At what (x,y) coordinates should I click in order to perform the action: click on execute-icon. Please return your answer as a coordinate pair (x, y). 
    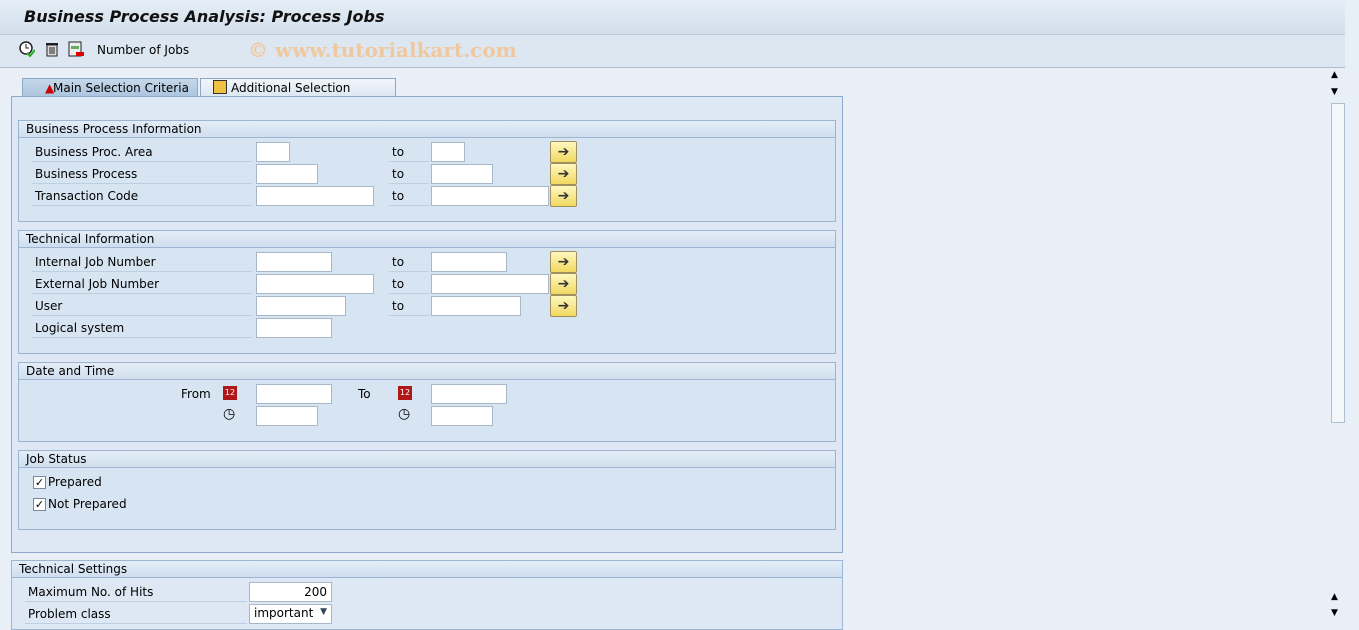
    Looking at the image, I should click on (27, 49).